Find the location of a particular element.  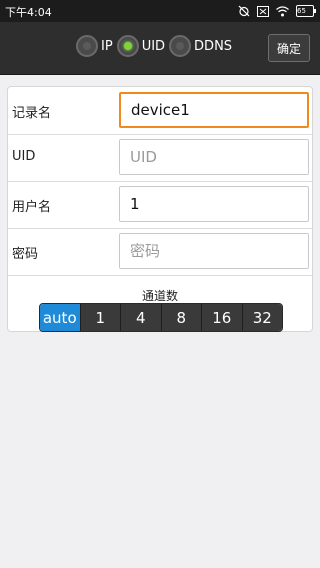

status-icons: 65 is located at coordinates (277, 11).